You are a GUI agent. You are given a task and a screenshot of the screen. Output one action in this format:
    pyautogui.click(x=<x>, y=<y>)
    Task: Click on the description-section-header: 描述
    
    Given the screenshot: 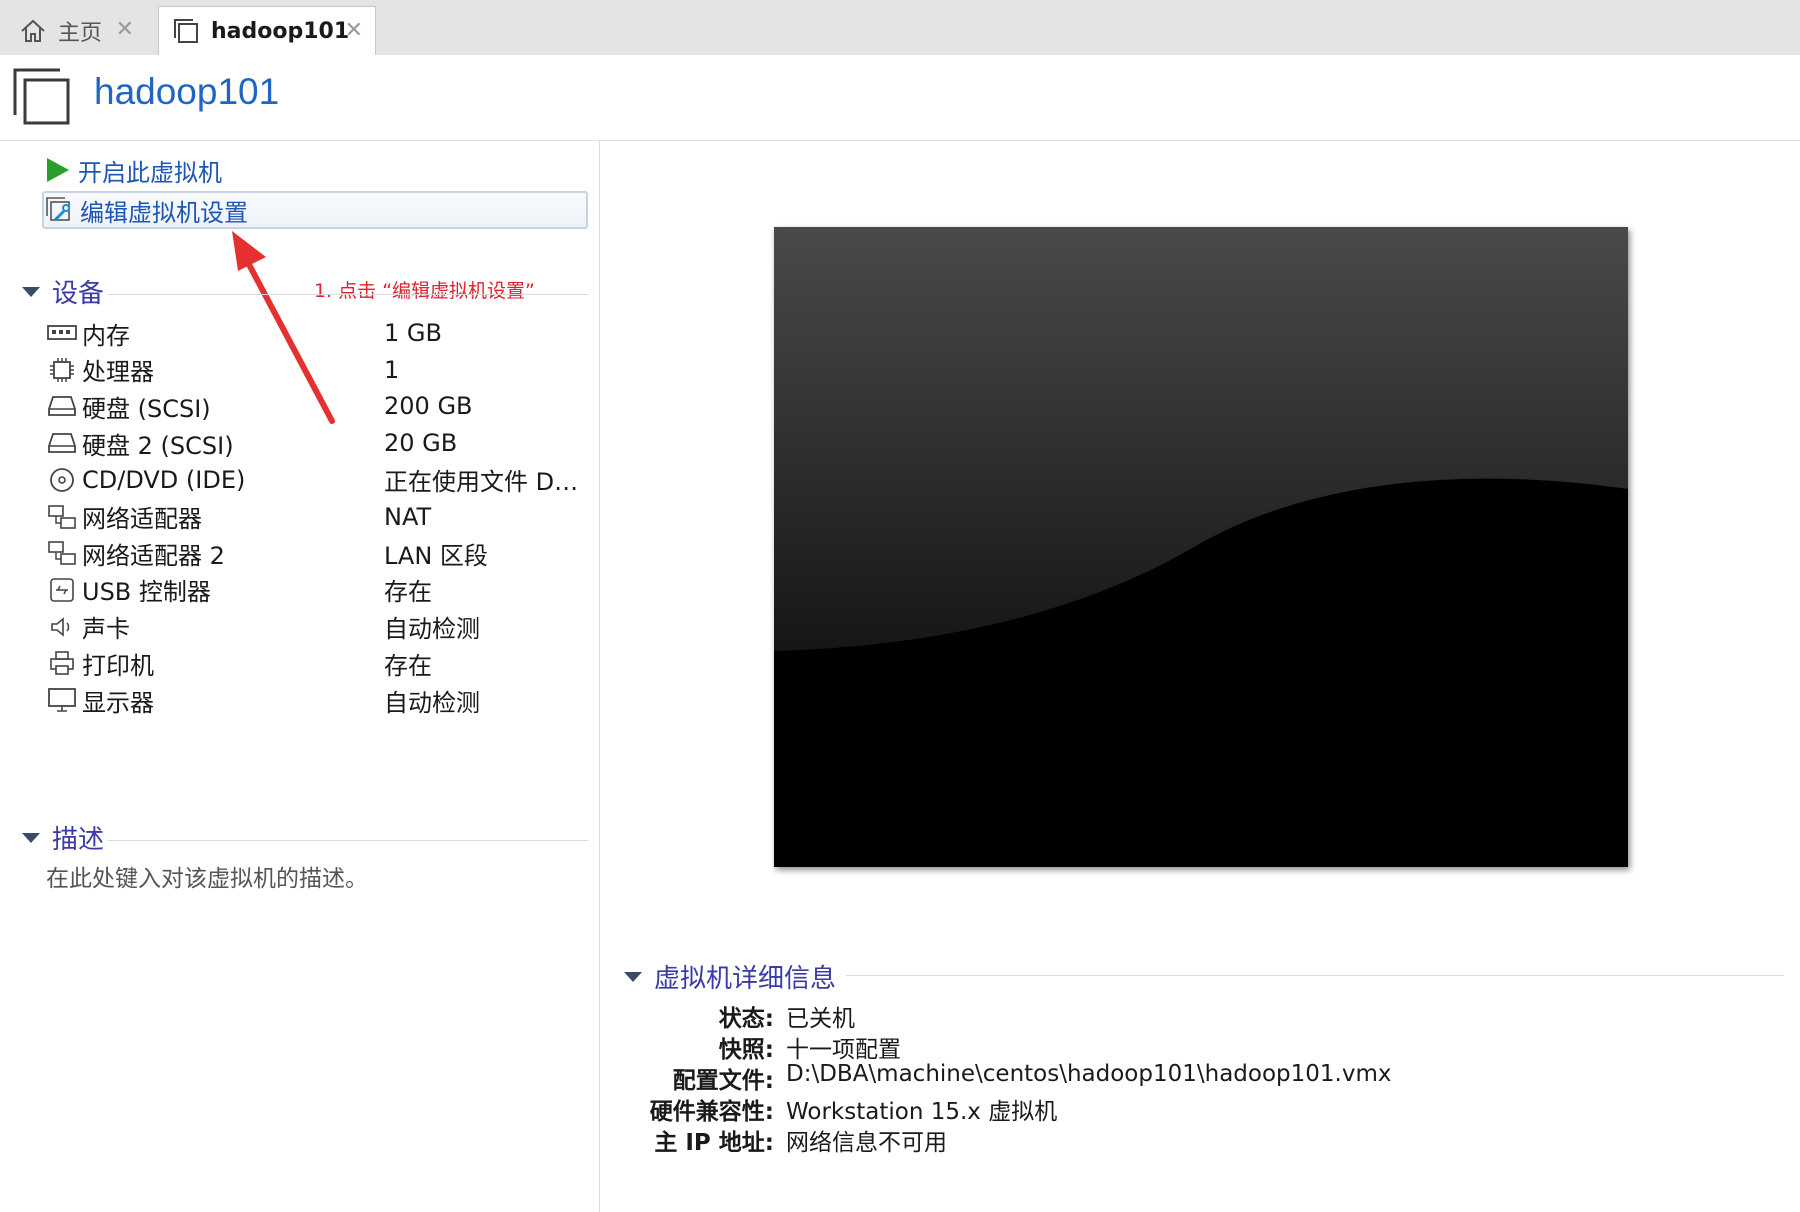 What is the action you would take?
    pyautogui.click(x=63, y=837)
    